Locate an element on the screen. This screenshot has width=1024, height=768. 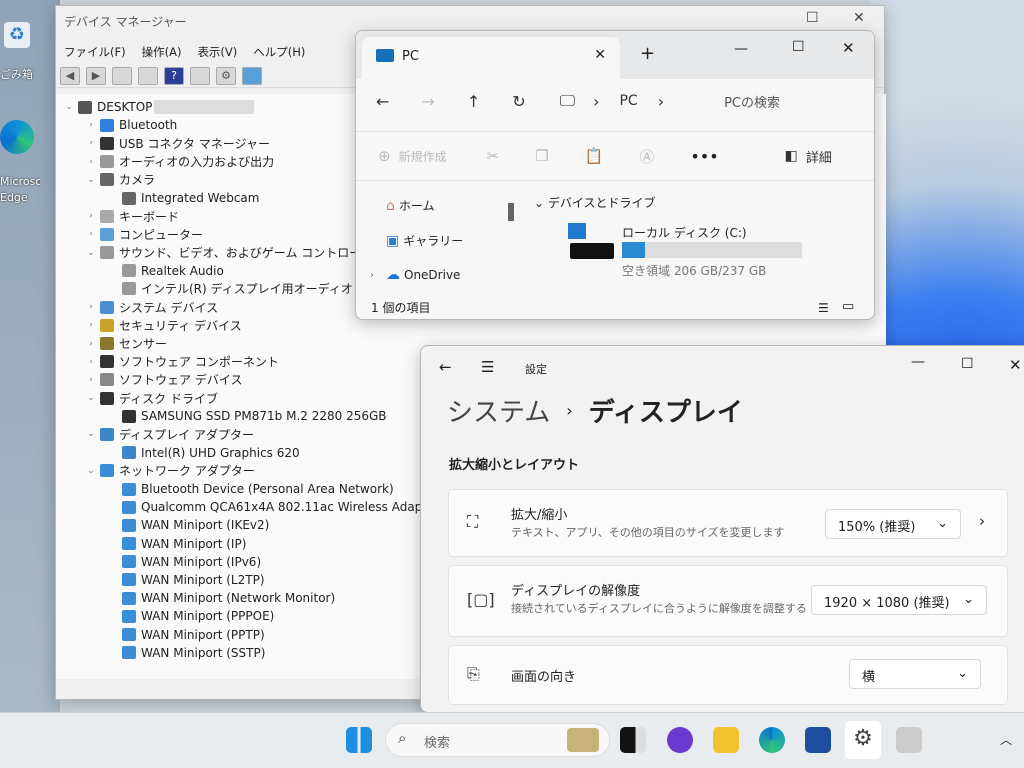
section-devices-drives: ⌄ デバイスとドライブ is located at coordinates (595, 202).